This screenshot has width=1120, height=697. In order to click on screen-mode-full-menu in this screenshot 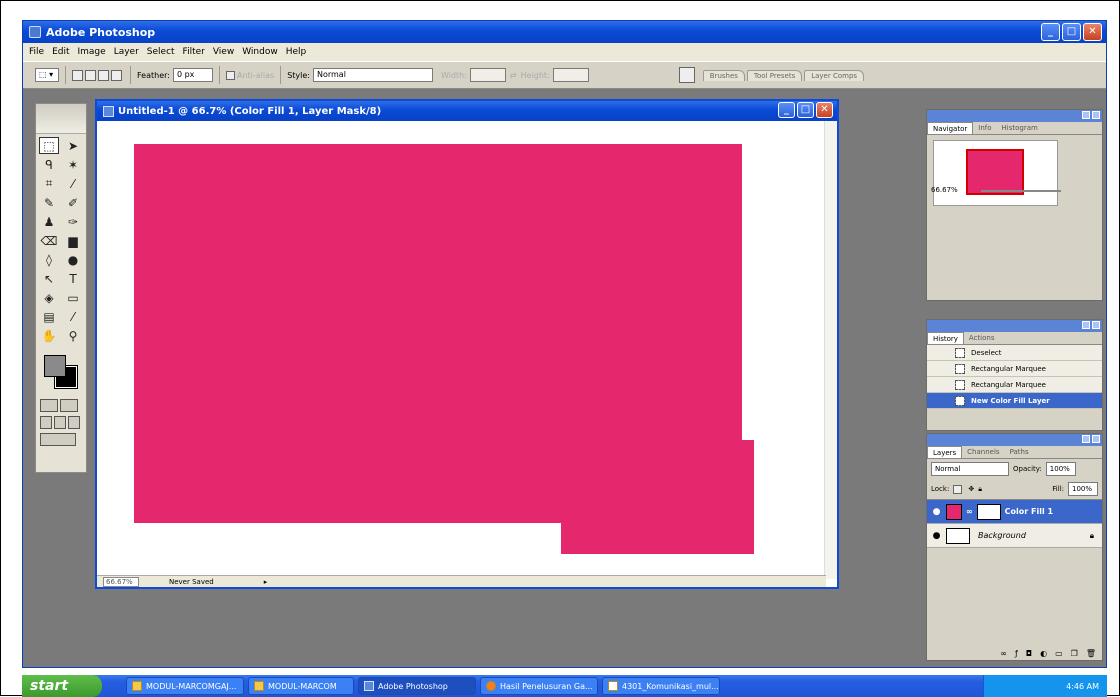, I will do `click(60, 422)`.